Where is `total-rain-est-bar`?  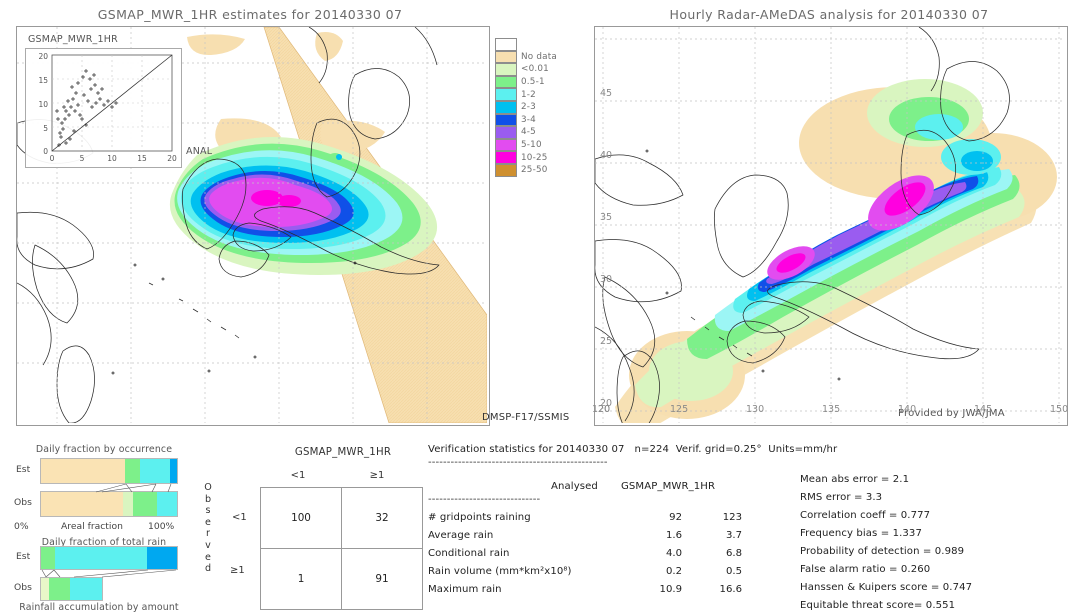
total-rain-est-bar is located at coordinates (109, 558).